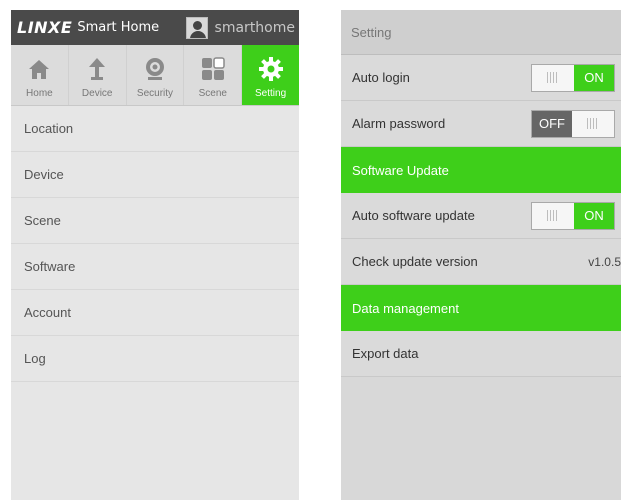 The width and height of the screenshot is (621, 501). I want to click on auto-login-toggle: ON, so click(573, 77).